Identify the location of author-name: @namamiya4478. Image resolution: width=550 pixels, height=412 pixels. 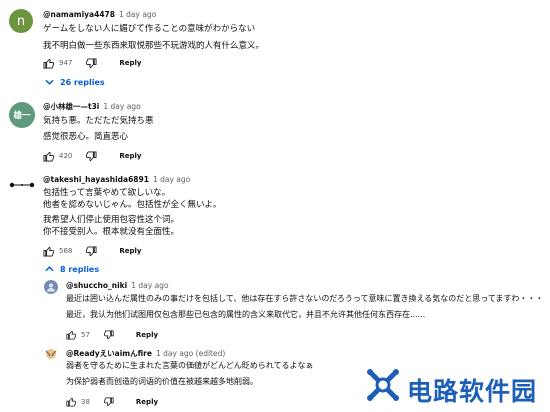
(79, 14).